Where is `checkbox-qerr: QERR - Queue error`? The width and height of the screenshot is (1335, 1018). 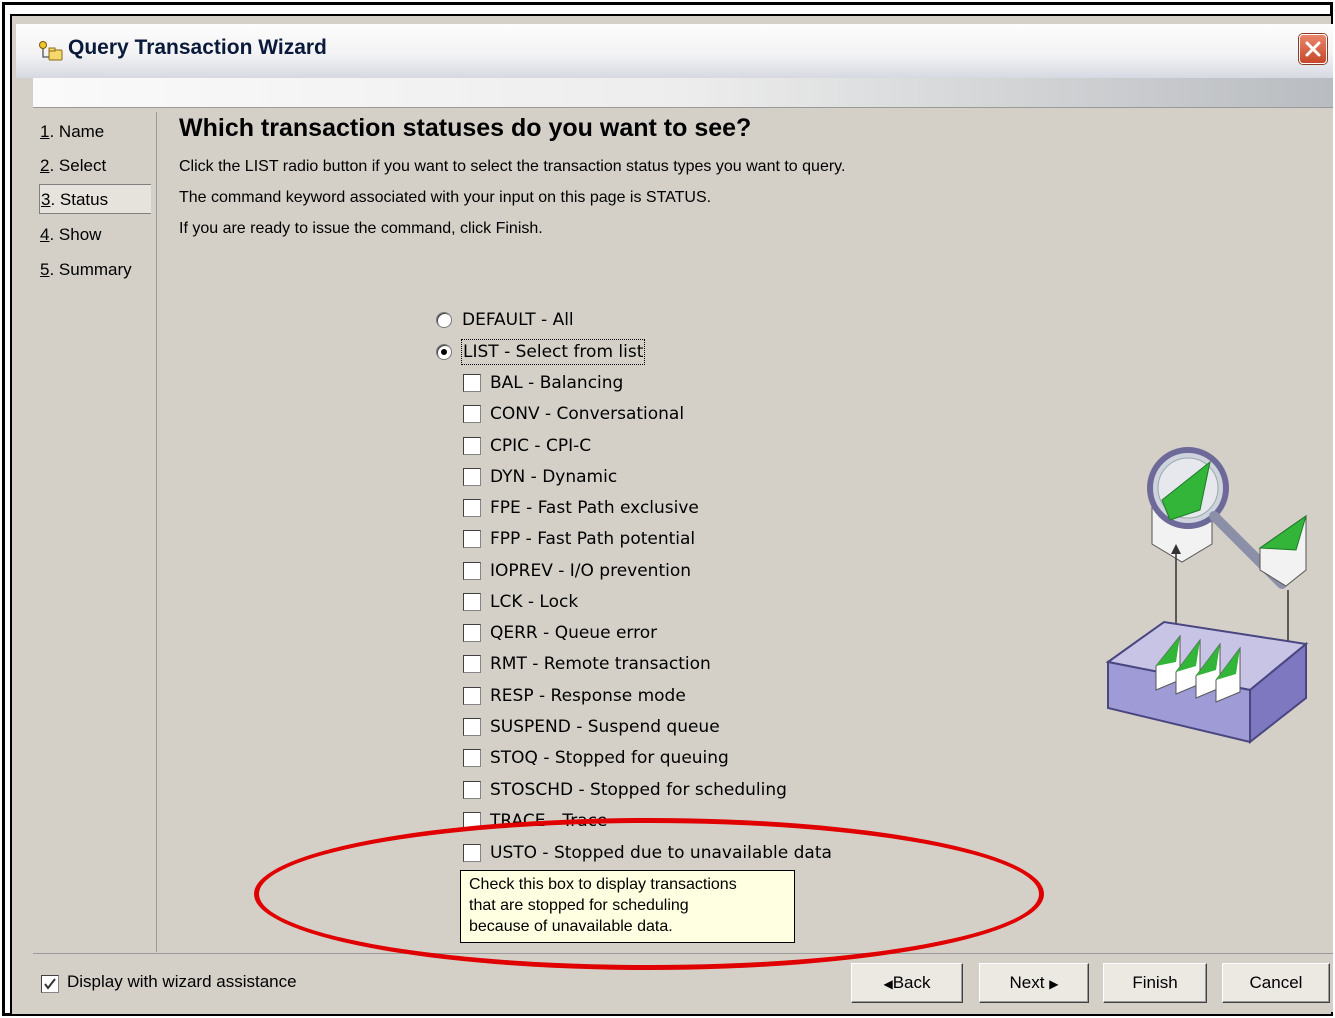
checkbox-qerr: QERR - Queue error is located at coordinates (623, 633).